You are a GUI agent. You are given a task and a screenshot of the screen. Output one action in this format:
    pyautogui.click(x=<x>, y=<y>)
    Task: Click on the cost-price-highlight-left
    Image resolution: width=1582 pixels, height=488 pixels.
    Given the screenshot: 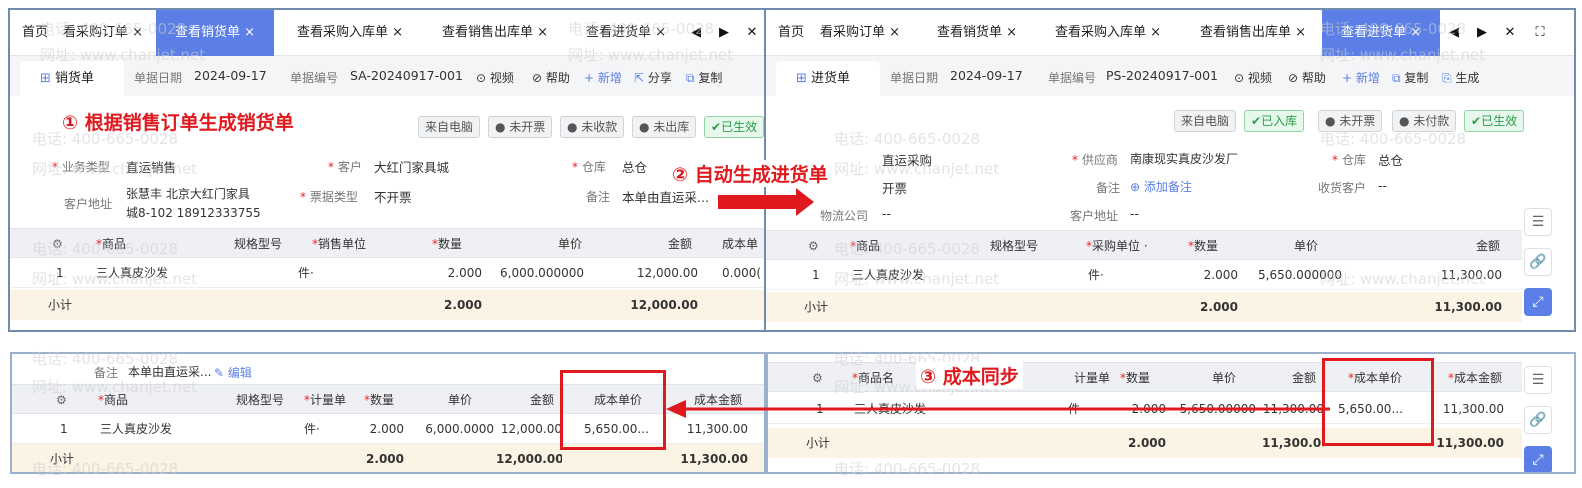 What is the action you would take?
    pyautogui.click(x=613, y=410)
    